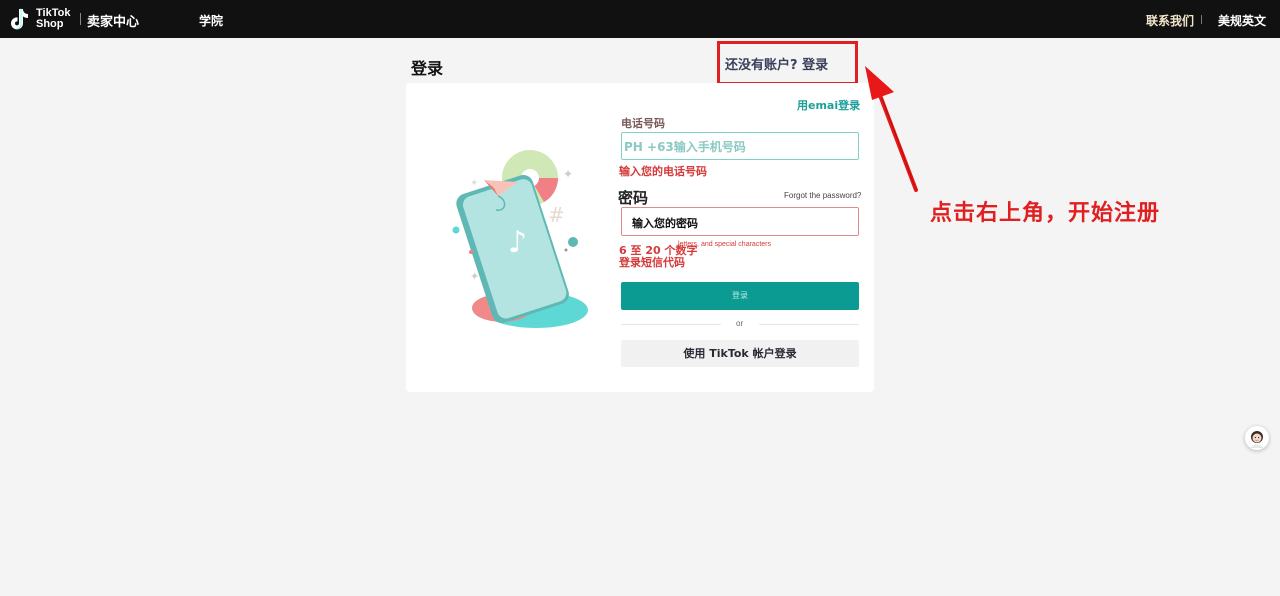 This screenshot has height=596, width=1280. What do you see at coordinates (671, 324) in the screenshot?
I see `or-divider-left` at bounding box center [671, 324].